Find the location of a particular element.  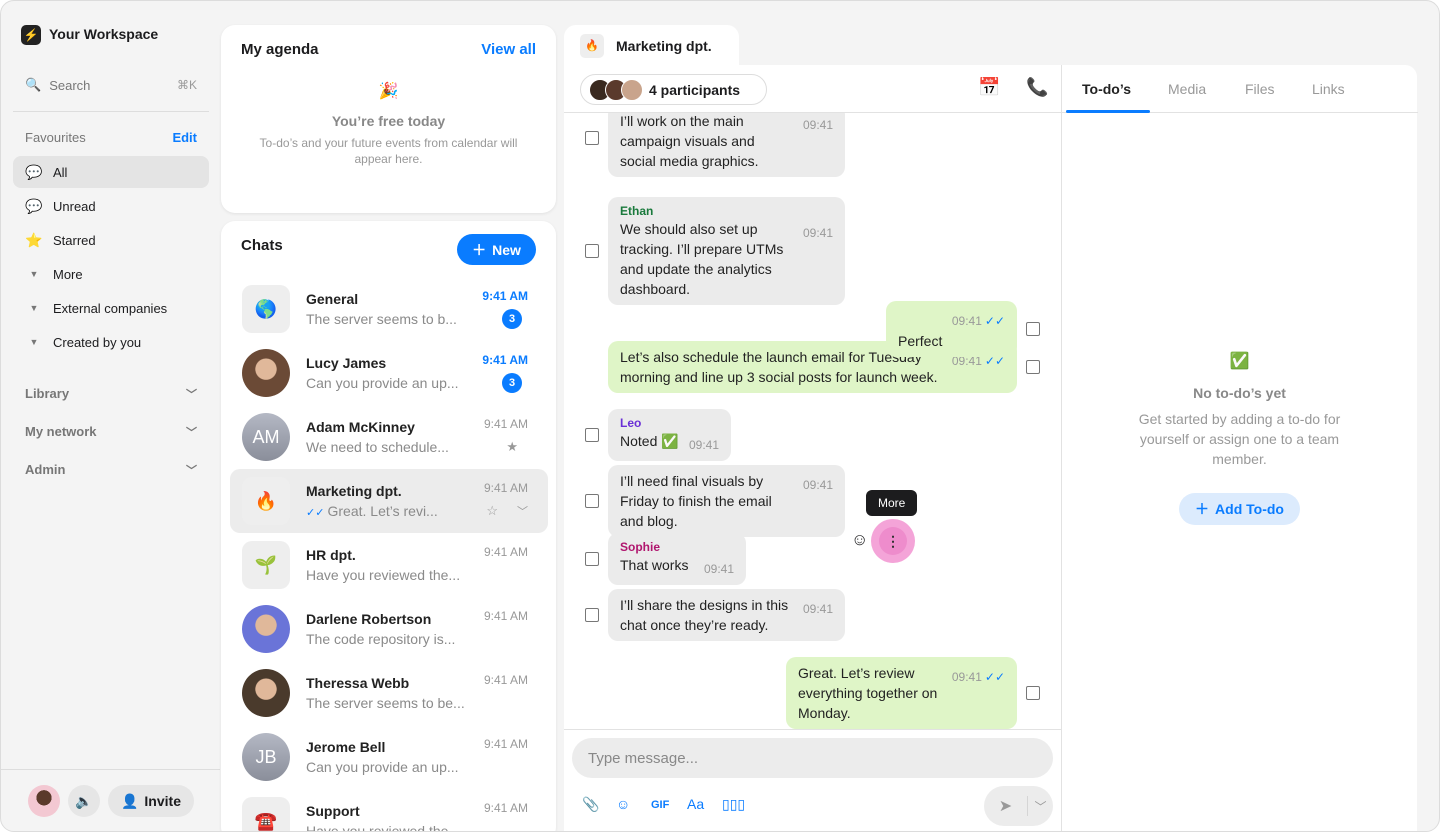

section-admin: Admin ﹀ is located at coordinates (111, 470).